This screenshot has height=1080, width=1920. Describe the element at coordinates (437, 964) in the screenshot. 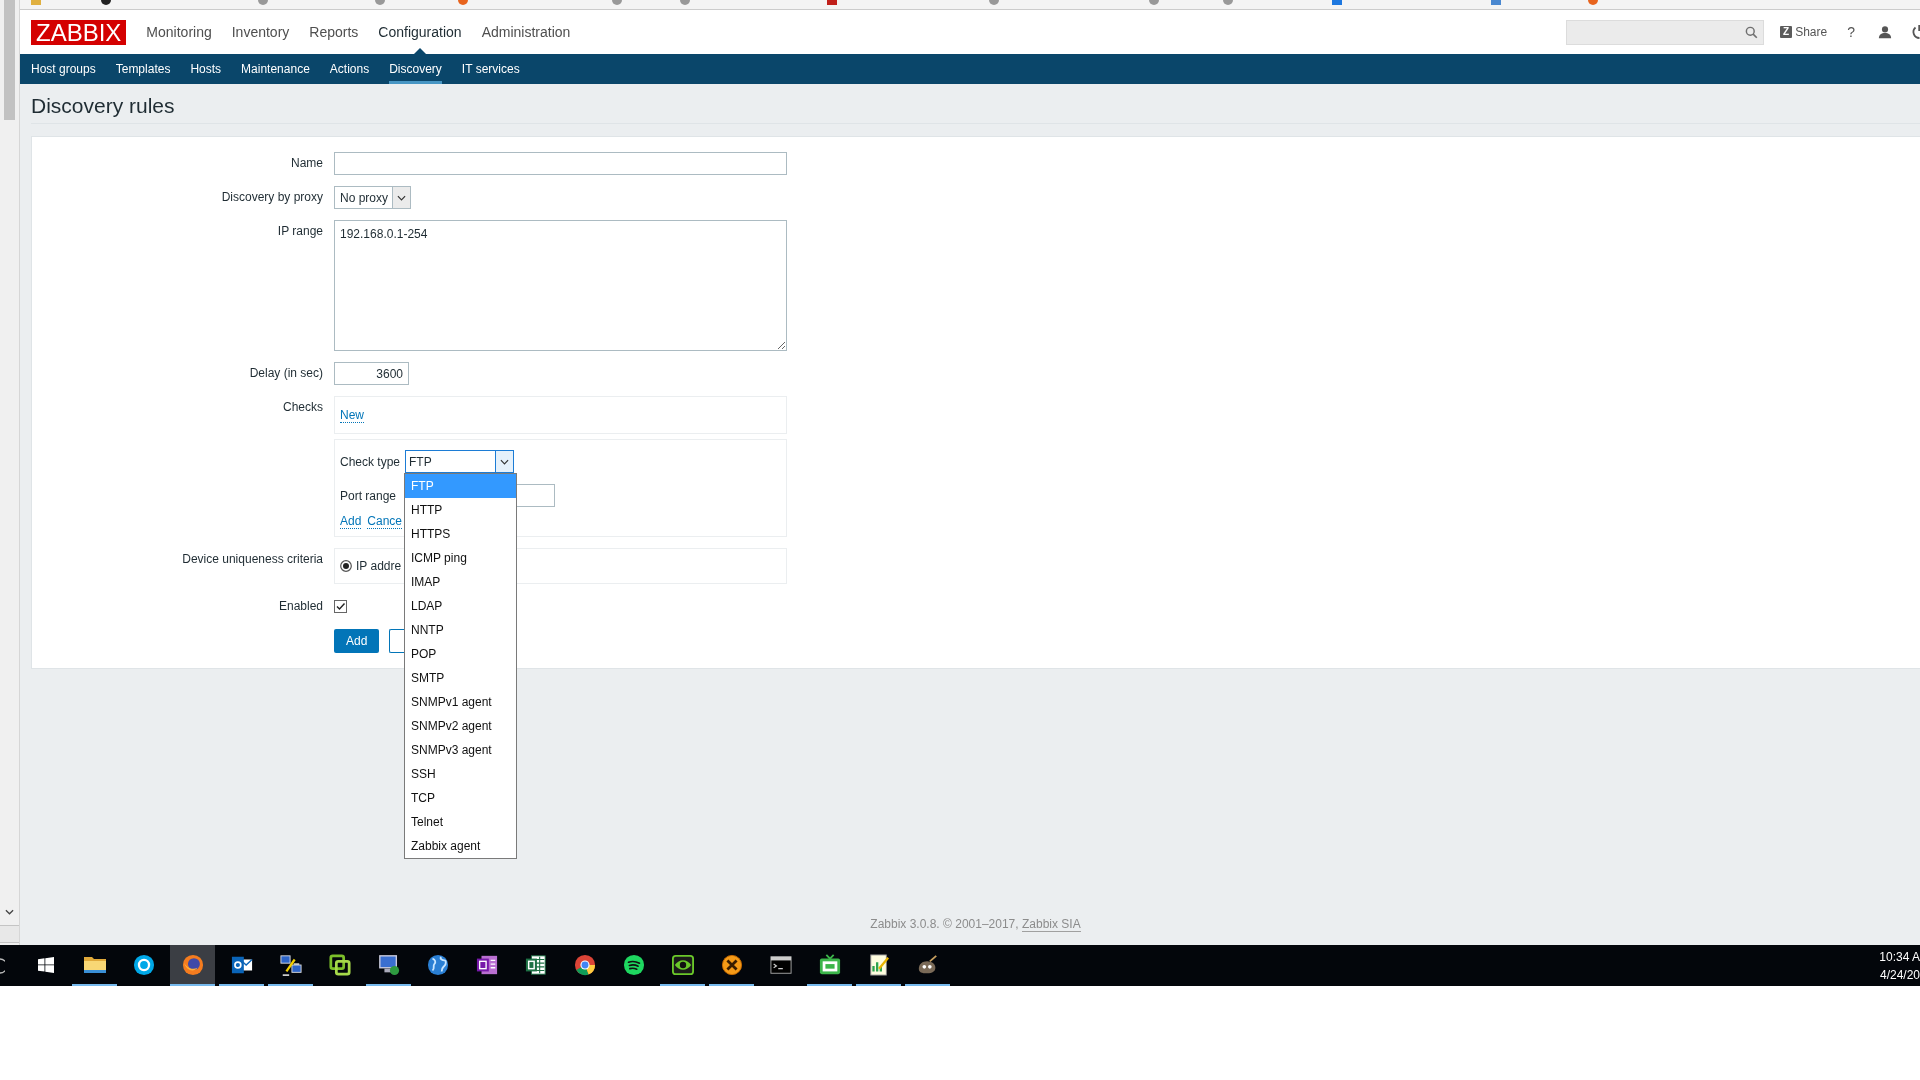

I see `globe-icon` at that location.